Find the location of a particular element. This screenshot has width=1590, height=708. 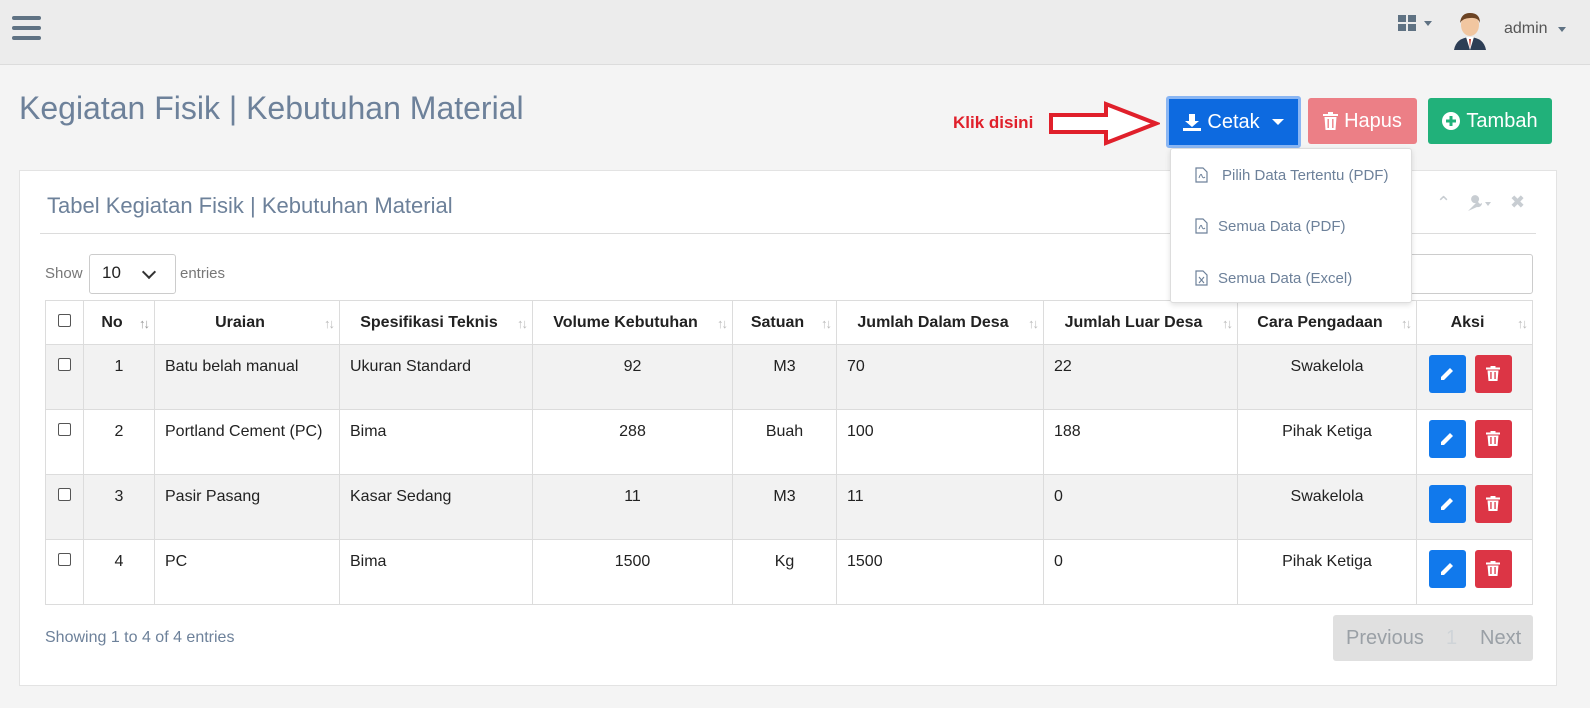

page-length-select: 10 is located at coordinates (132, 274).